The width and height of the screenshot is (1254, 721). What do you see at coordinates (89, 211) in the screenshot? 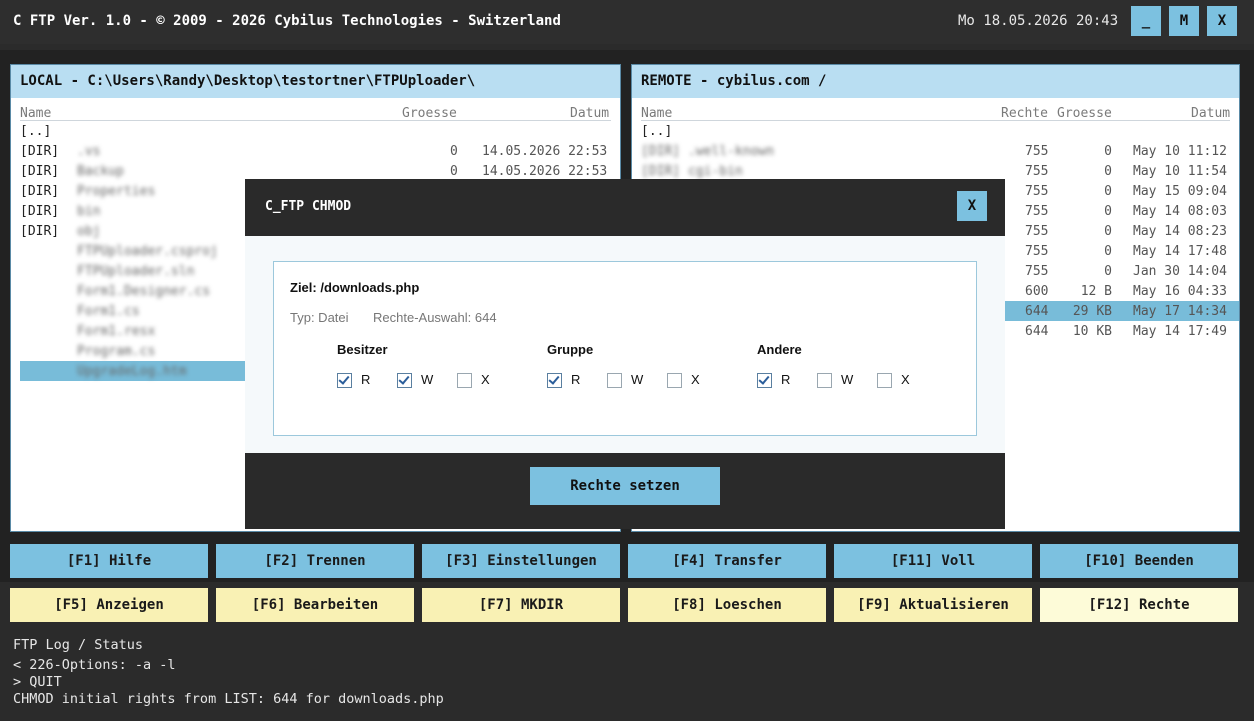
I see `row-name: bin` at bounding box center [89, 211].